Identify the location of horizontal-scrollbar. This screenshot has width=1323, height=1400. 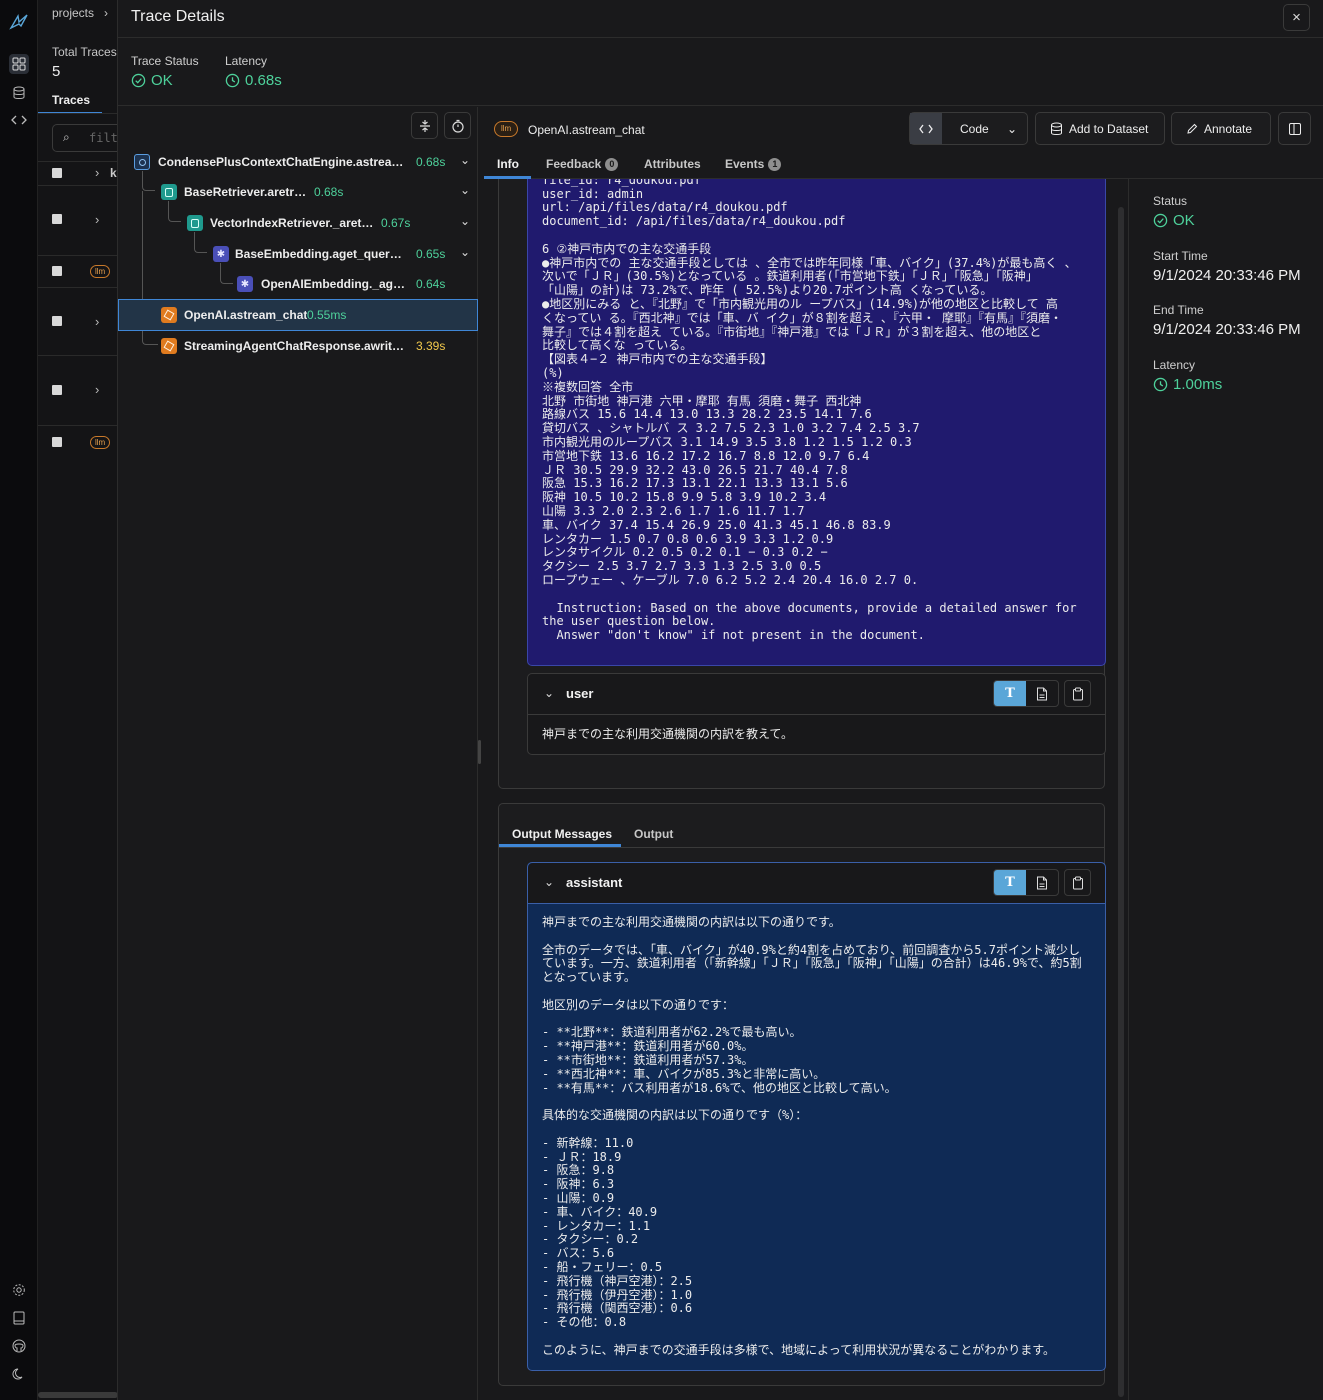
(77, 1395).